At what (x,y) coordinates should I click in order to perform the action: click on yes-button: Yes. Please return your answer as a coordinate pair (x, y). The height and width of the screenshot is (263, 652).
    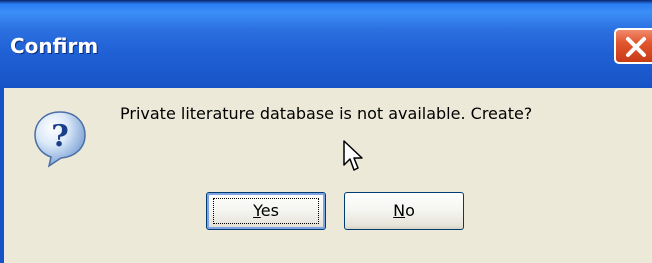
    Looking at the image, I should click on (266, 211).